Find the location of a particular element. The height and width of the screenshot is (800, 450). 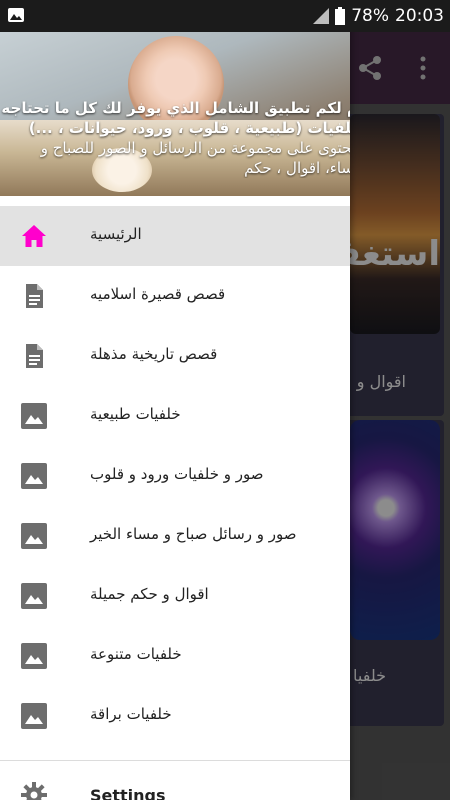

menu-item-morning-evening: صور و رسائل صباح و مساء الخير is located at coordinates (175, 536).